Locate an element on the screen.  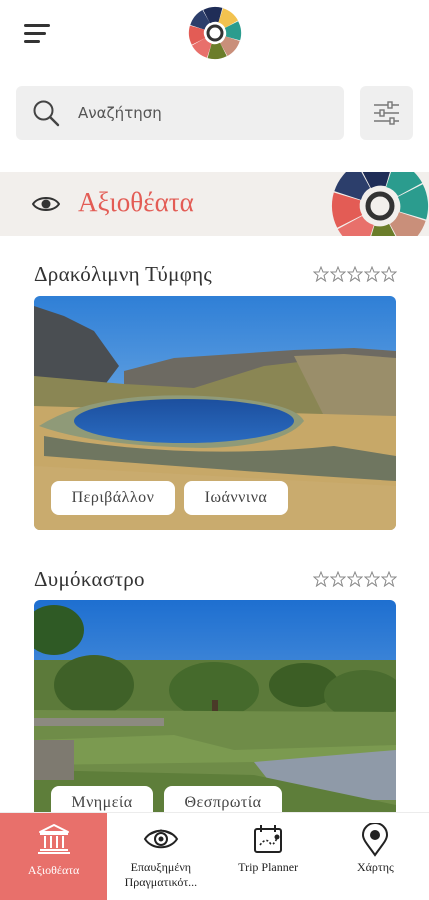
search-icon is located at coordinates (46, 113).